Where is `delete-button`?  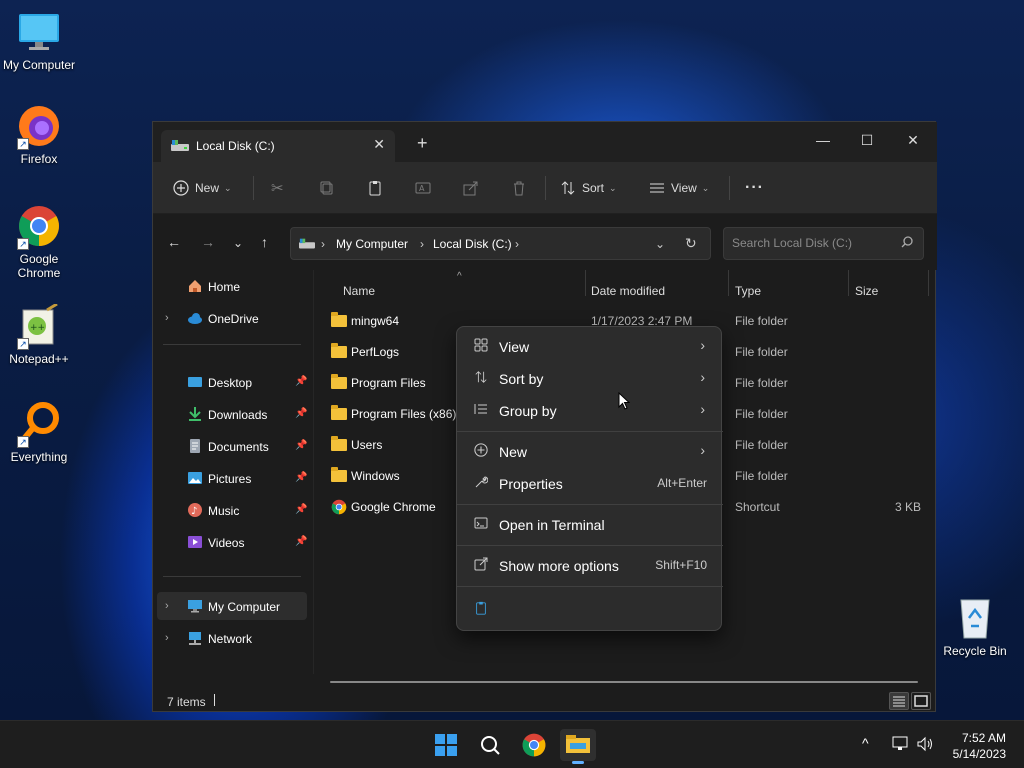
delete-button is located at coordinates (519, 188).